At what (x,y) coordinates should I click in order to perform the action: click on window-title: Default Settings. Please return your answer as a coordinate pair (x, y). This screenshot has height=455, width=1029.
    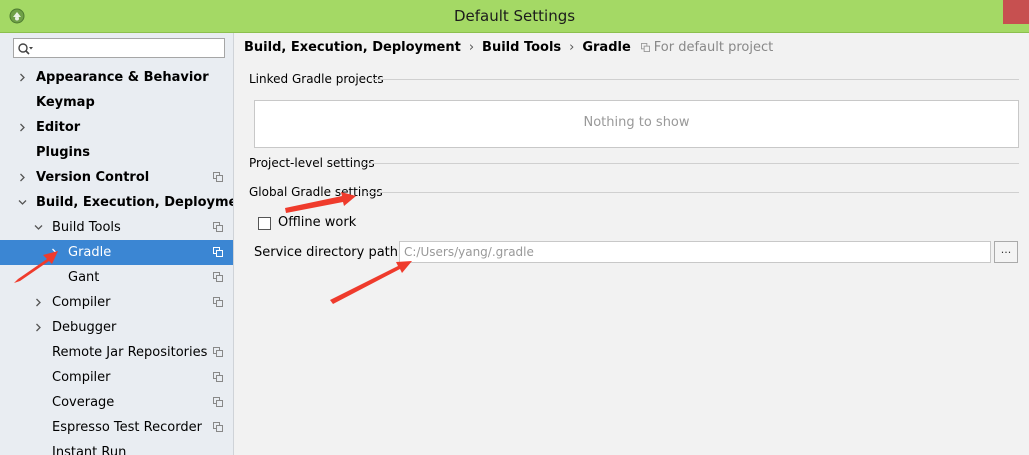
    Looking at the image, I should click on (514, 16).